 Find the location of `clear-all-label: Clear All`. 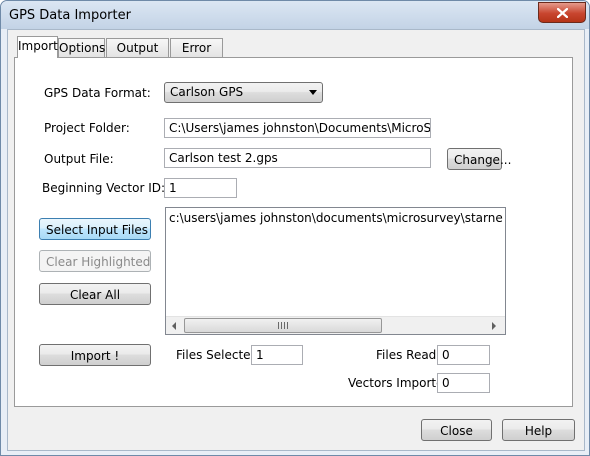

clear-all-label: Clear All is located at coordinates (95, 295).